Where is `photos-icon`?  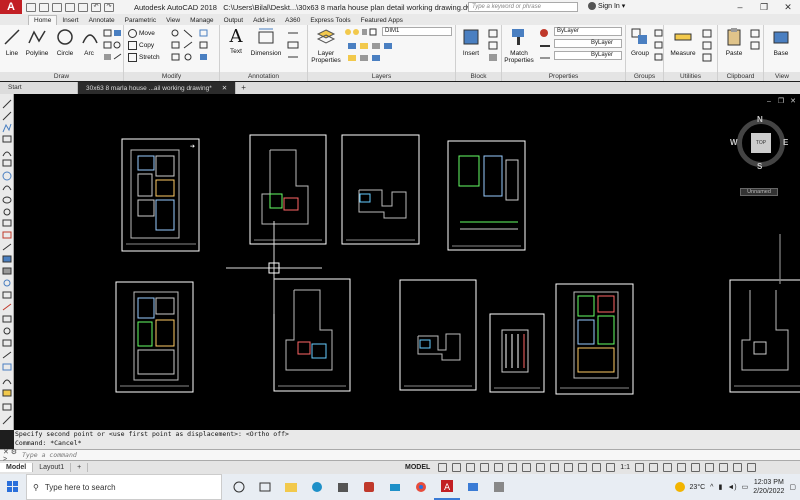 photos-icon is located at coordinates (473, 487).